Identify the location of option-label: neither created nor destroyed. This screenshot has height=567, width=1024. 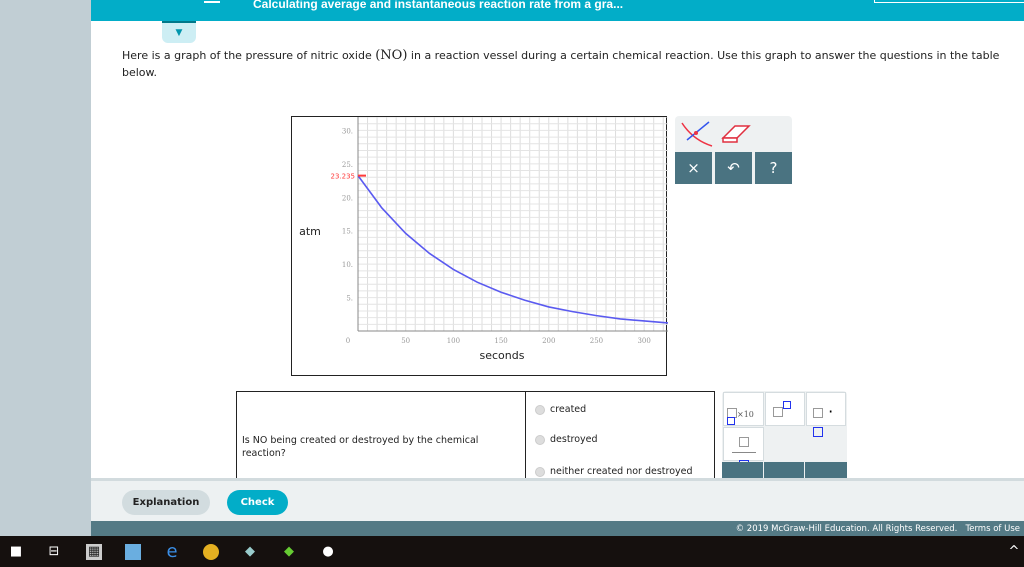
(621, 471).